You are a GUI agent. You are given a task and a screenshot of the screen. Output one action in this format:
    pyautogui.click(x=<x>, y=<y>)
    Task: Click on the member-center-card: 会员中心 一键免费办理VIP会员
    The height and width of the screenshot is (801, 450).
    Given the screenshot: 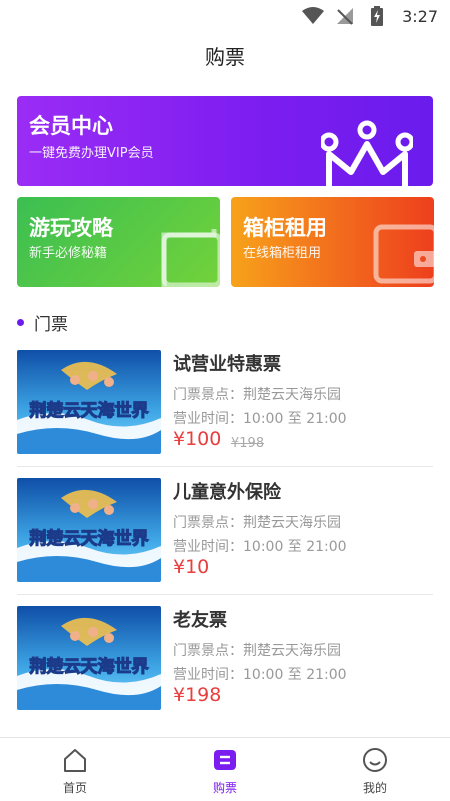 What is the action you would take?
    pyautogui.click(x=225, y=141)
    